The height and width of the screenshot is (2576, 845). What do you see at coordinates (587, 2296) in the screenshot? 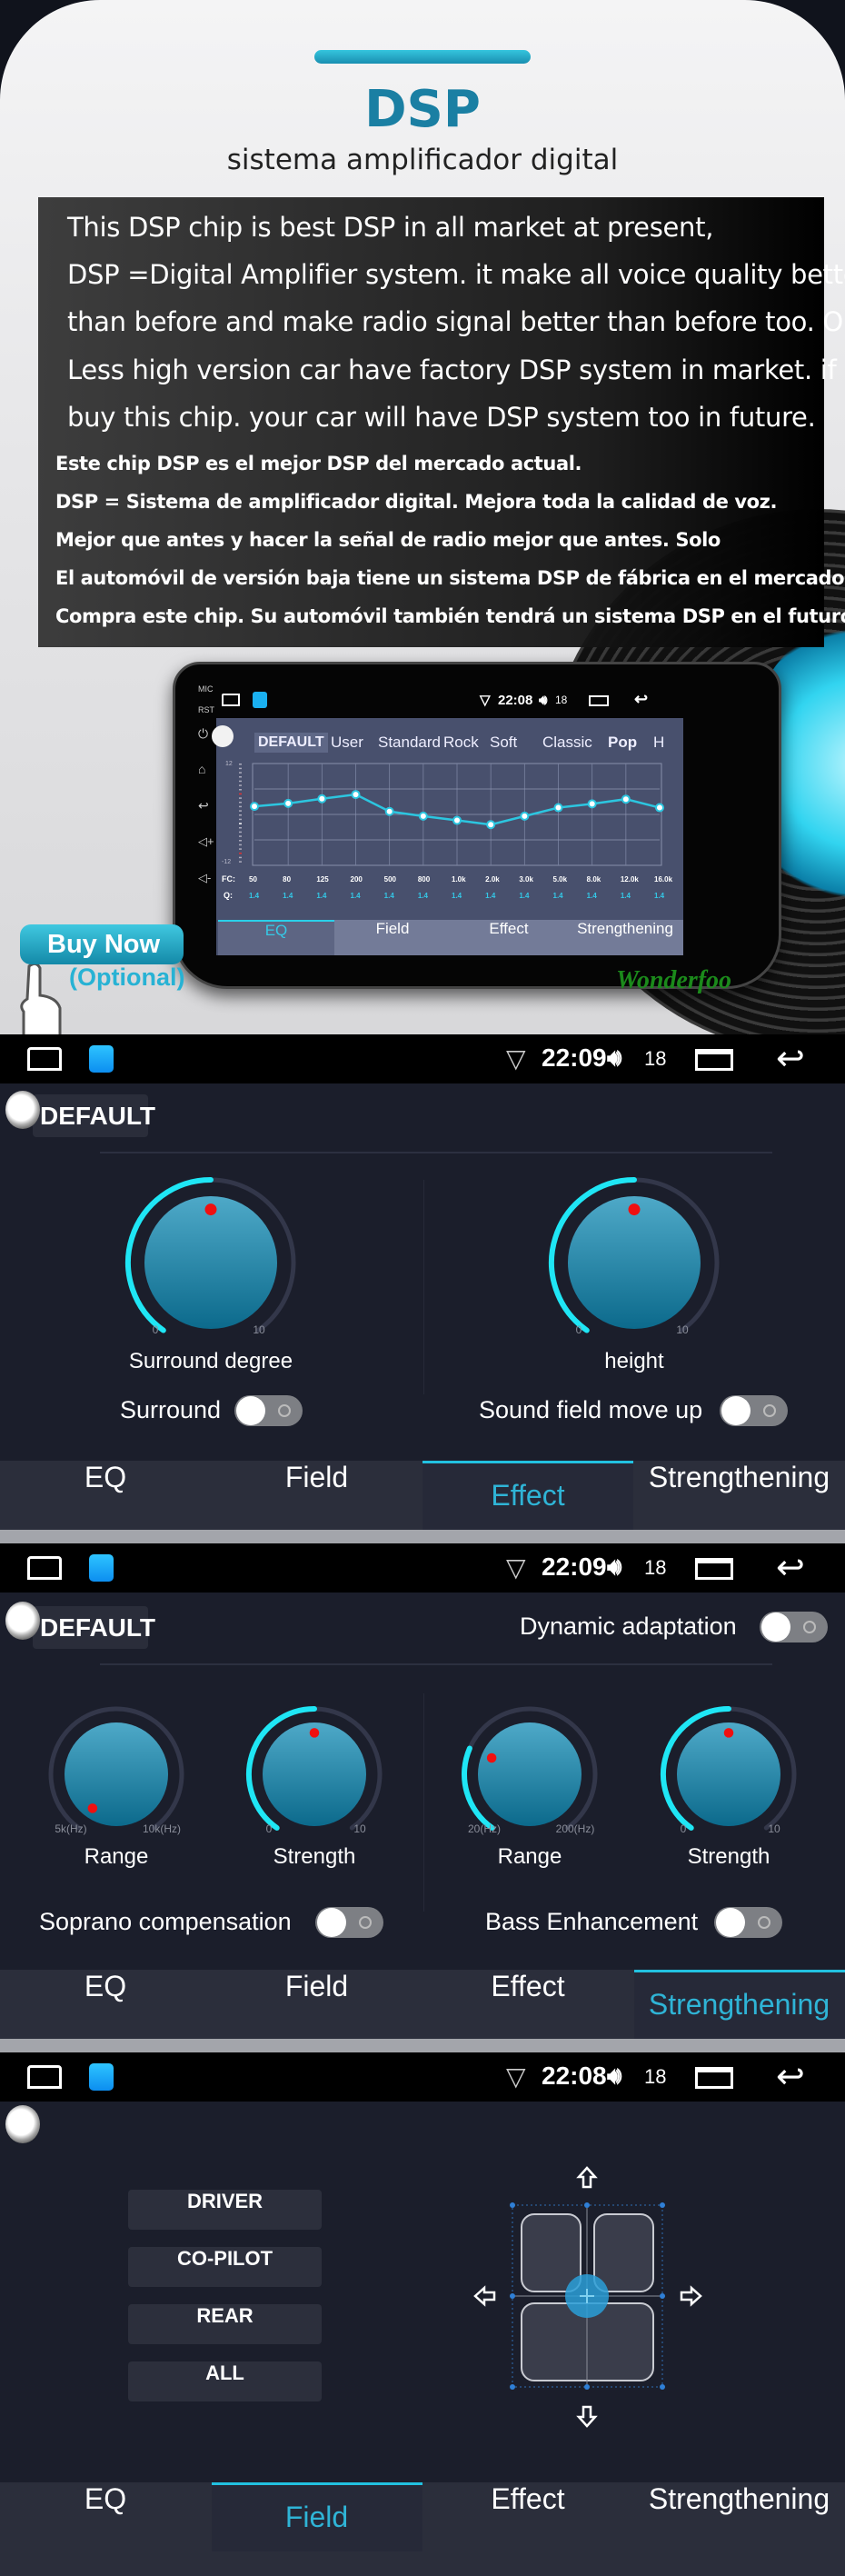
I see `seat-position-diagram` at bounding box center [587, 2296].